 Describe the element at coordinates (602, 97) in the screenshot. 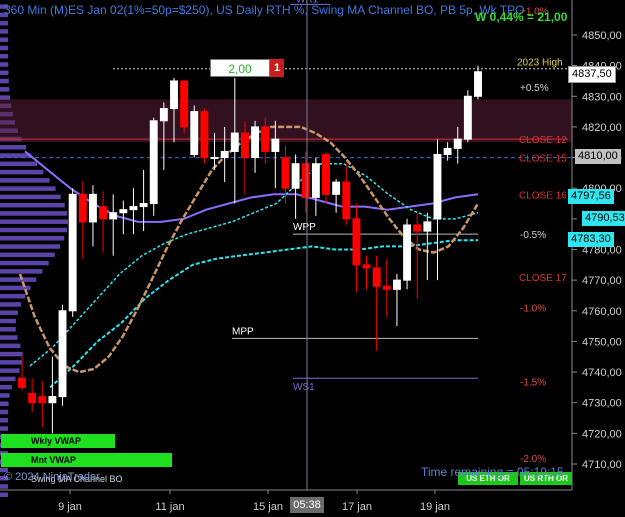

I see `price-tick-label: 4830,00` at that location.